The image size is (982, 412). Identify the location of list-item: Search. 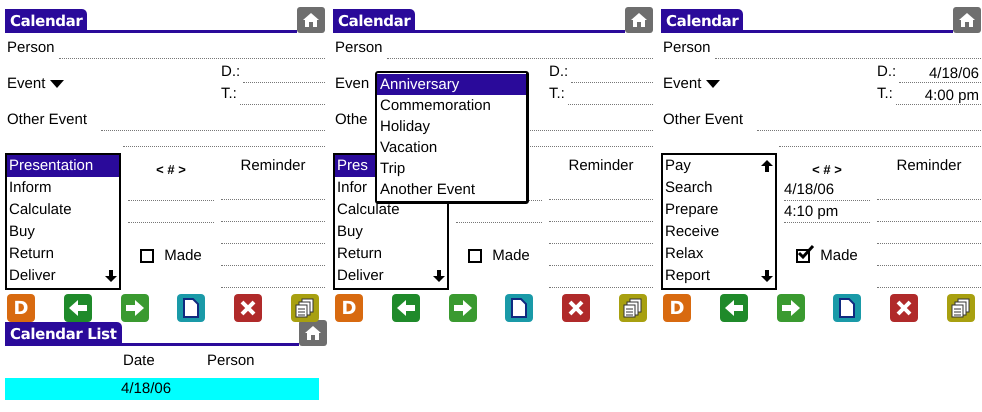
(719, 188).